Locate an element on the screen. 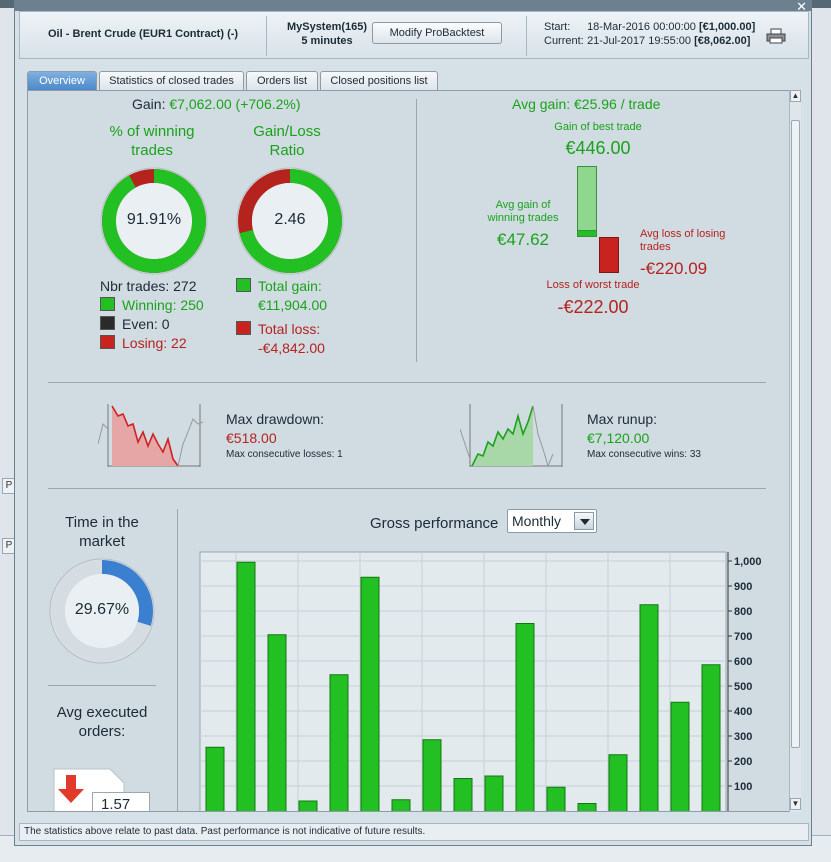  scroll-thumb is located at coordinates (795, 434).